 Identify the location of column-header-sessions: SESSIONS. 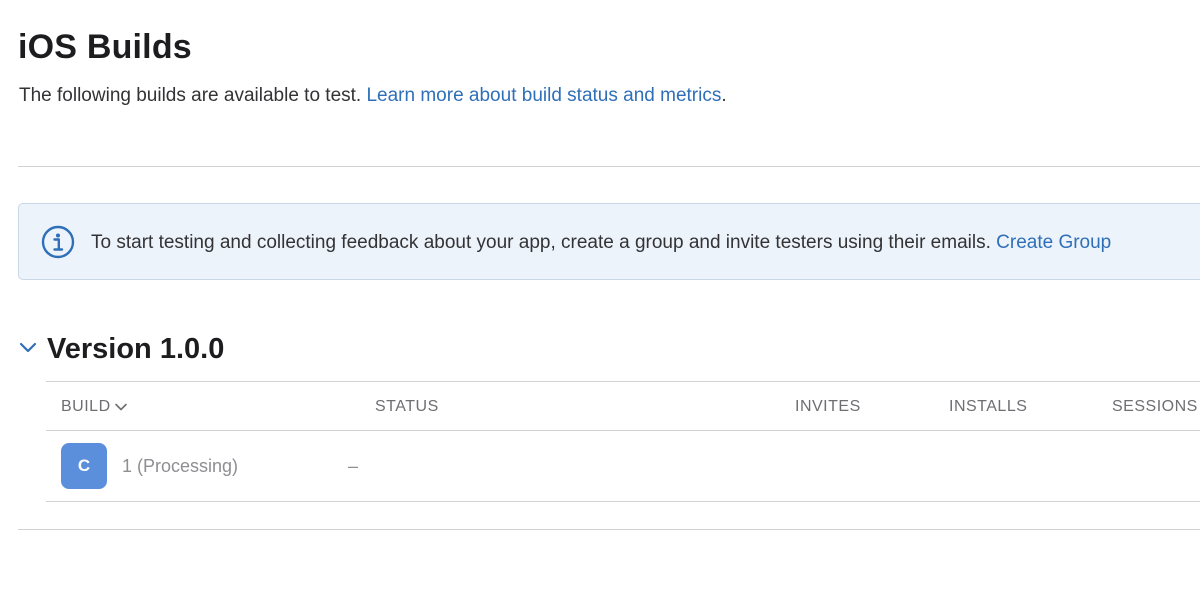
(1155, 406).